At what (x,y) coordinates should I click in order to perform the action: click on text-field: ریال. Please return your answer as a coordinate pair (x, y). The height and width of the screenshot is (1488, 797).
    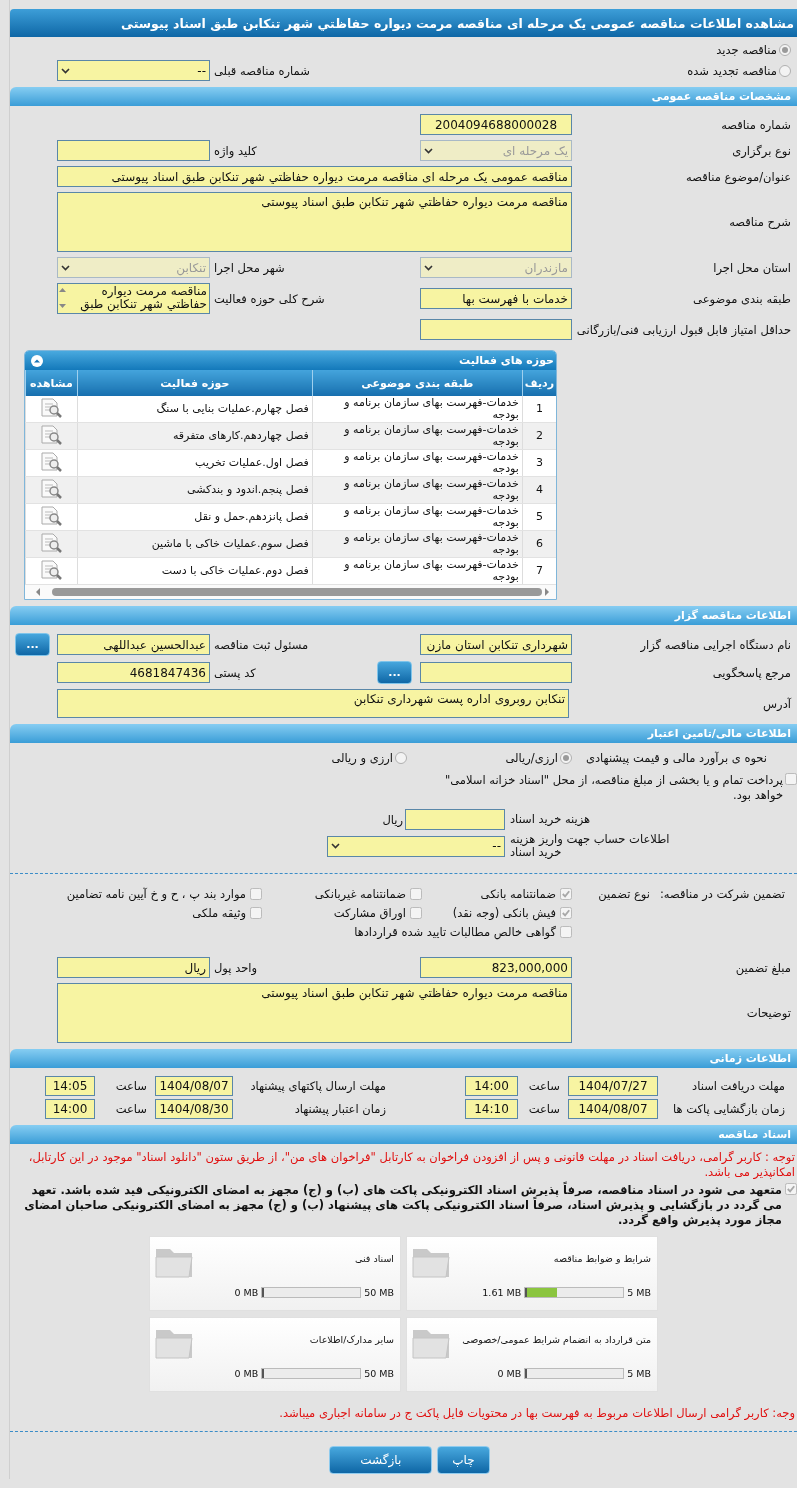
    Looking at the image, I should click on (133, 967).